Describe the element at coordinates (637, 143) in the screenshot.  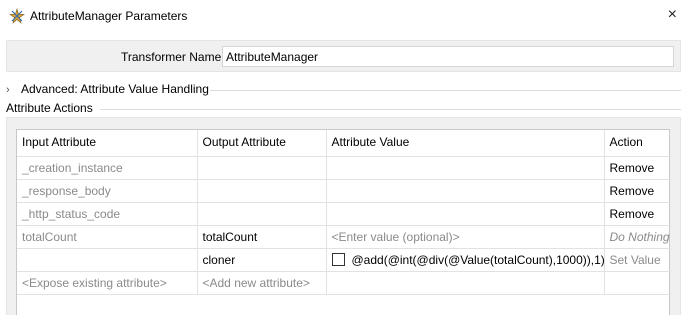
I see `column-header-action: Action` at that location.